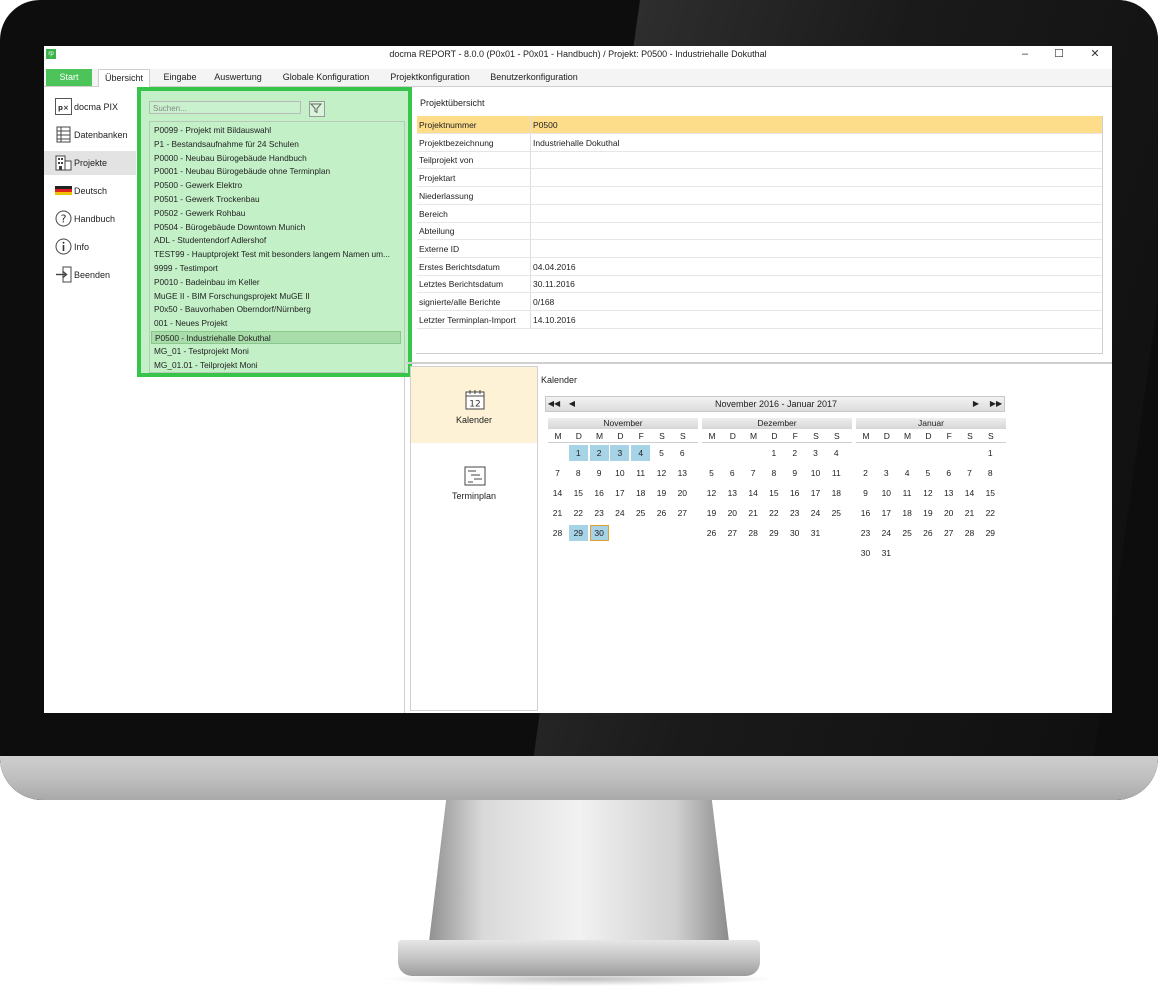 This screenshot has height=1004, width=1158. What do you see at coordinates (180, 77) in the screenshot?
I see `tab-eingabe: Eingabe` at bounding box center [180, 77].